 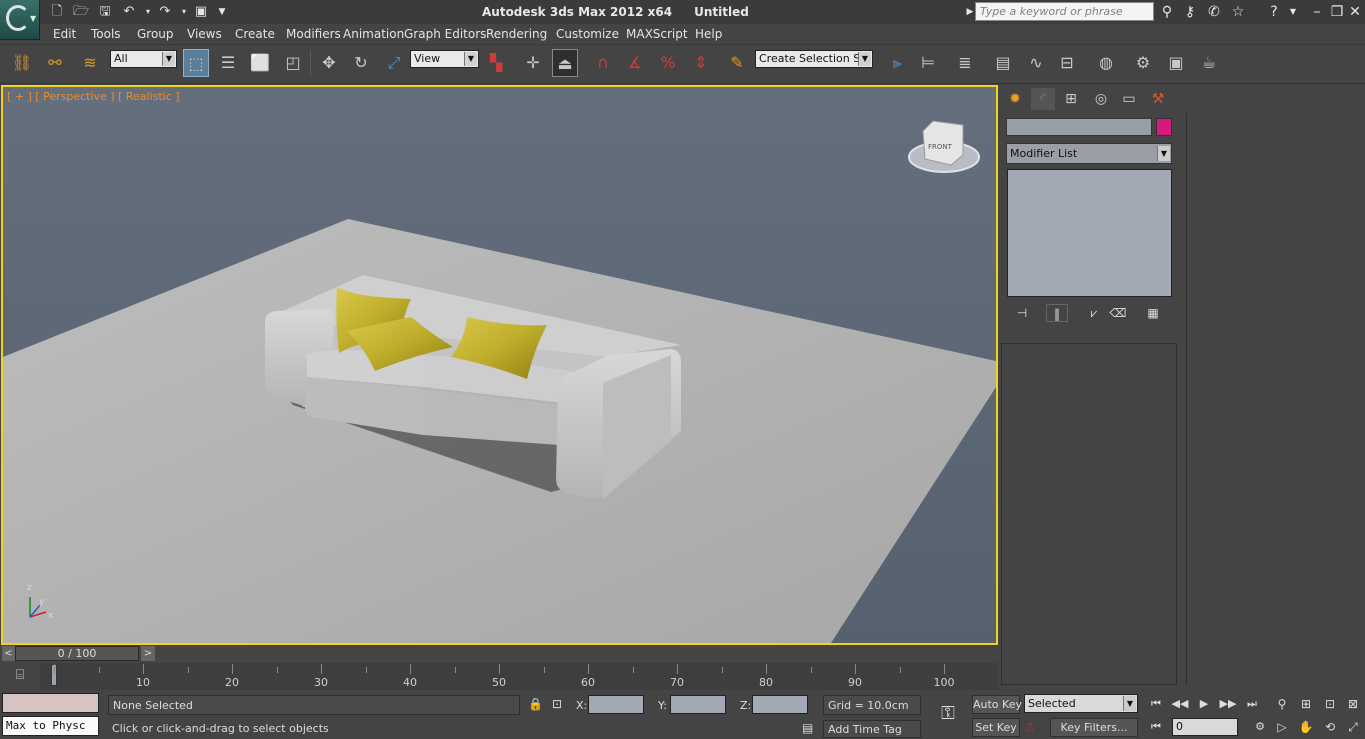 I want to click on redo-icon: ↷, so click(x=165, y=12).